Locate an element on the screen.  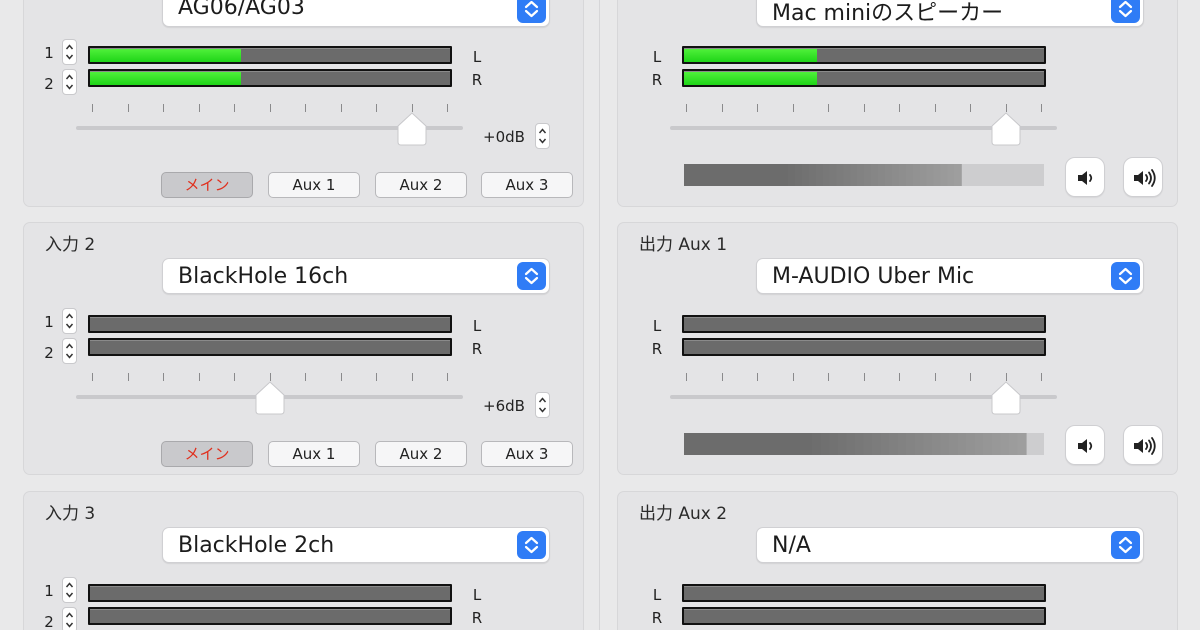
column-divider is located at coordinates (599, 315).